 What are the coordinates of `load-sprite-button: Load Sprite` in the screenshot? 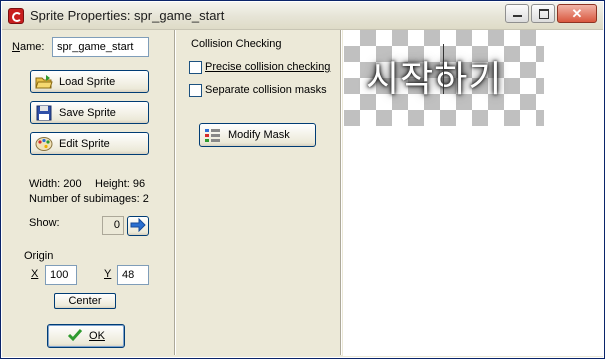 It's located at (89, 81).